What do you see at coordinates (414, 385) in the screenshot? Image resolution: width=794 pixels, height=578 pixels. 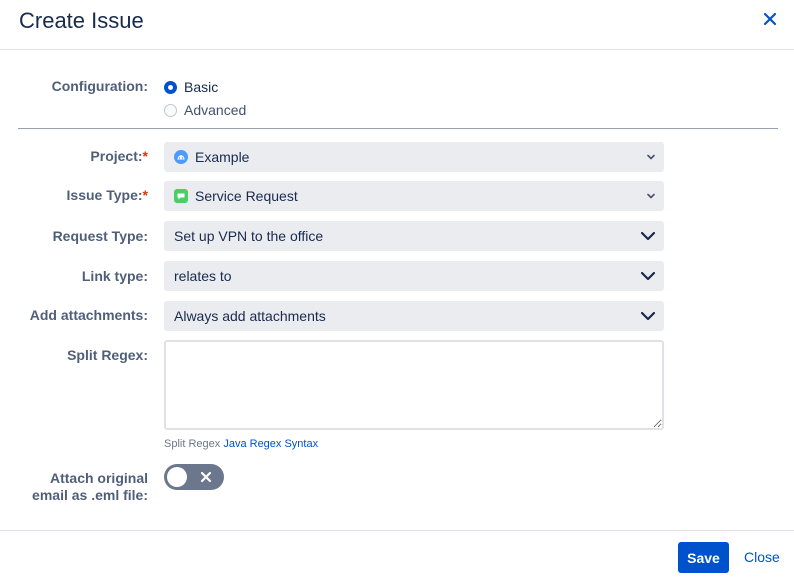 I see `split-regex-textarea` at bounding box center [414, 385].